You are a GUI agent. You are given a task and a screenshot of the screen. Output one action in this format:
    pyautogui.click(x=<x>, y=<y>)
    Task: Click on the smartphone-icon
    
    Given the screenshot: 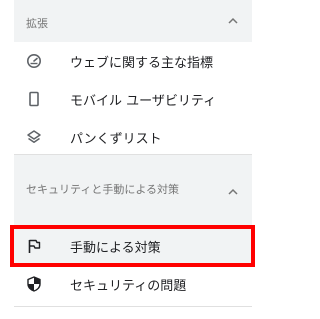 What is the action you would take?
    pyautogui.click(x=34, y=99)
    